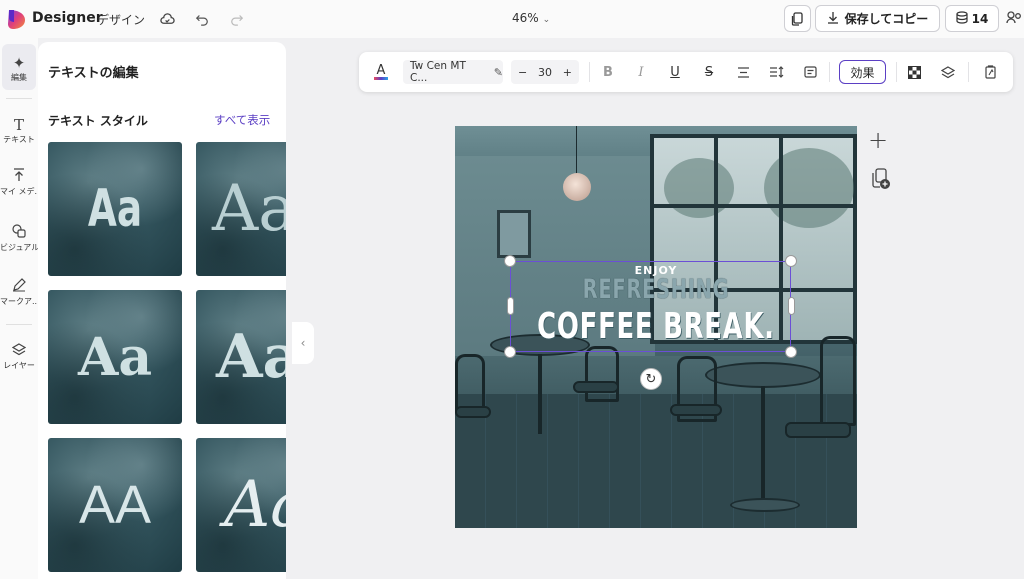  I want to click on zoom-value: 46%, so click(525, 18).